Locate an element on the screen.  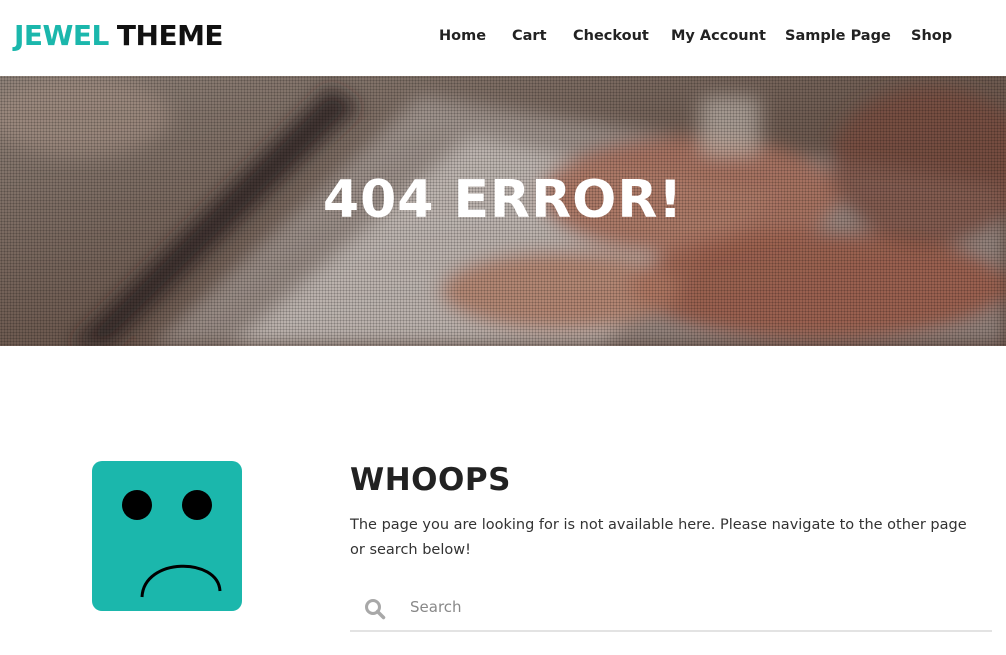
nav-home: Home is located at coordinates (462, 36).